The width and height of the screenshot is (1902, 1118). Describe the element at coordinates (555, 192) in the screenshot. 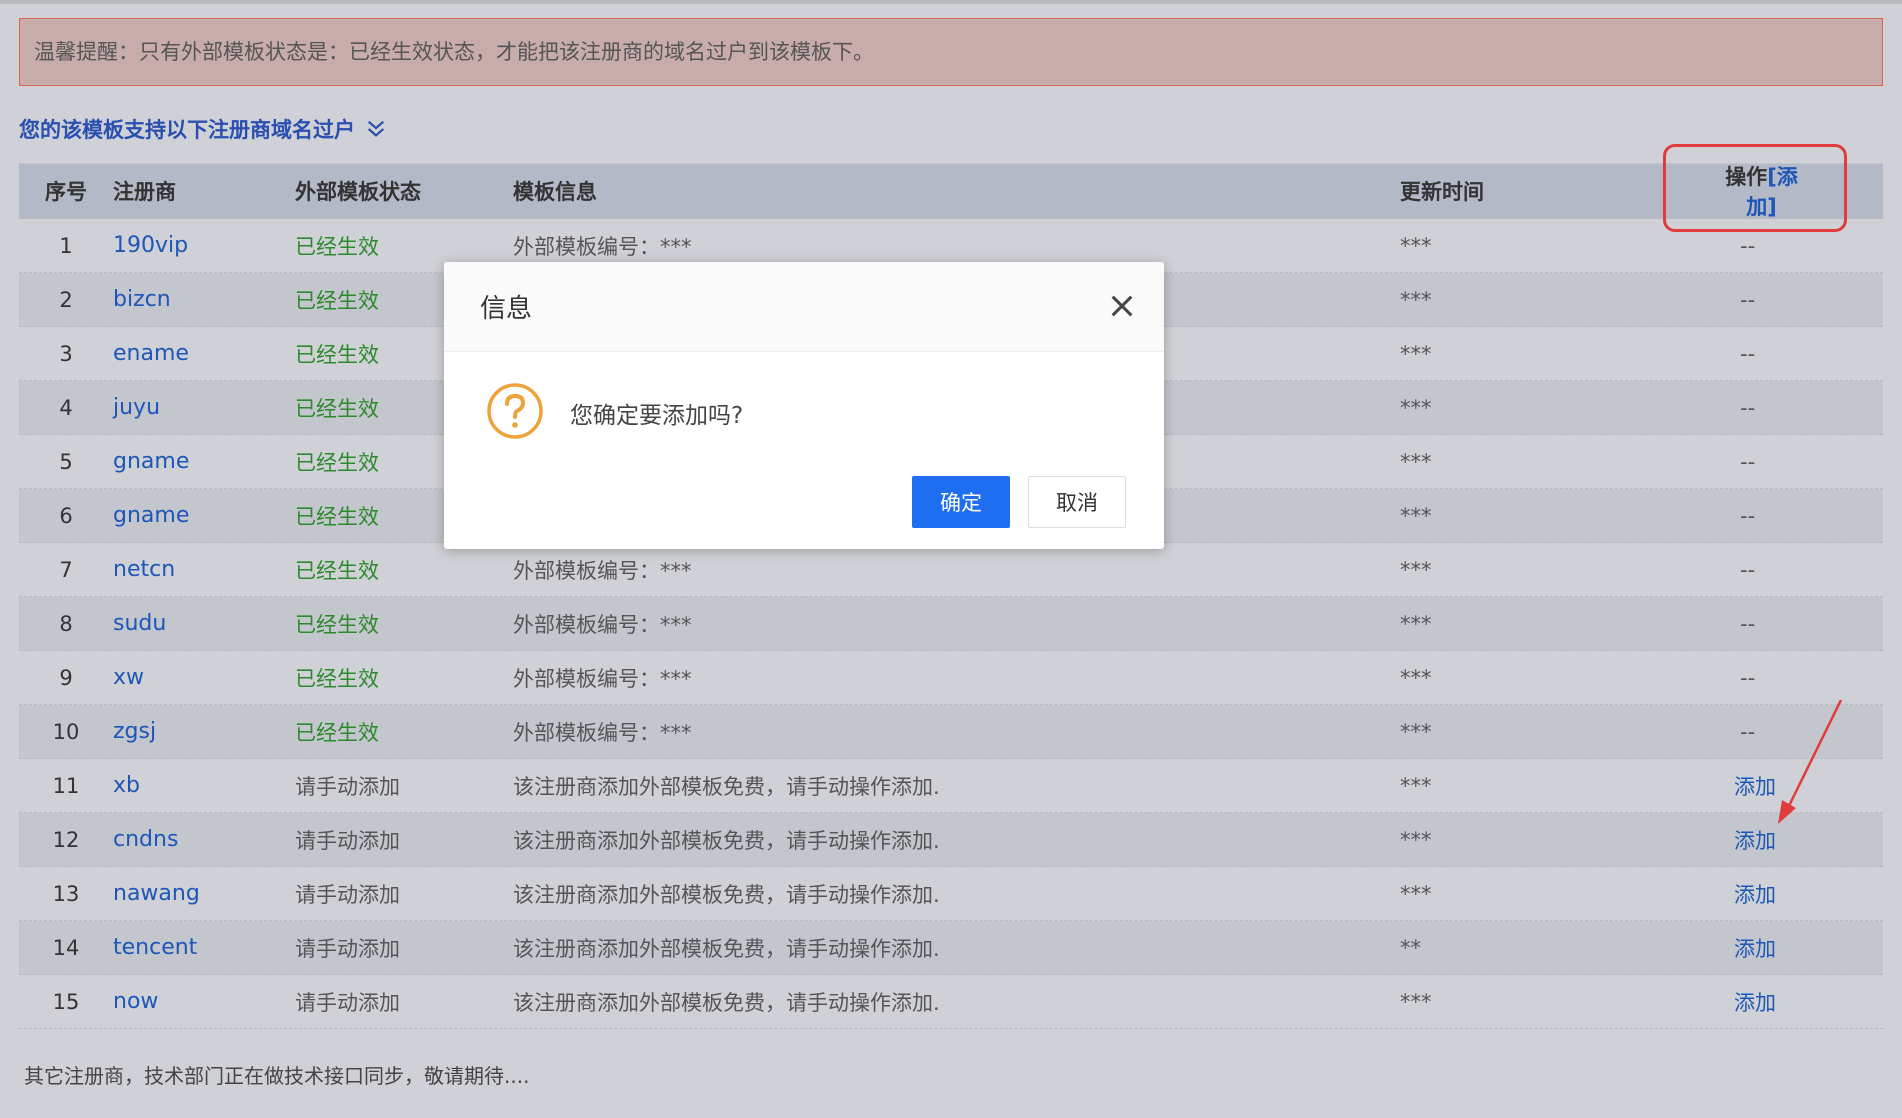

I see `header-info: 模板信息` at that location.